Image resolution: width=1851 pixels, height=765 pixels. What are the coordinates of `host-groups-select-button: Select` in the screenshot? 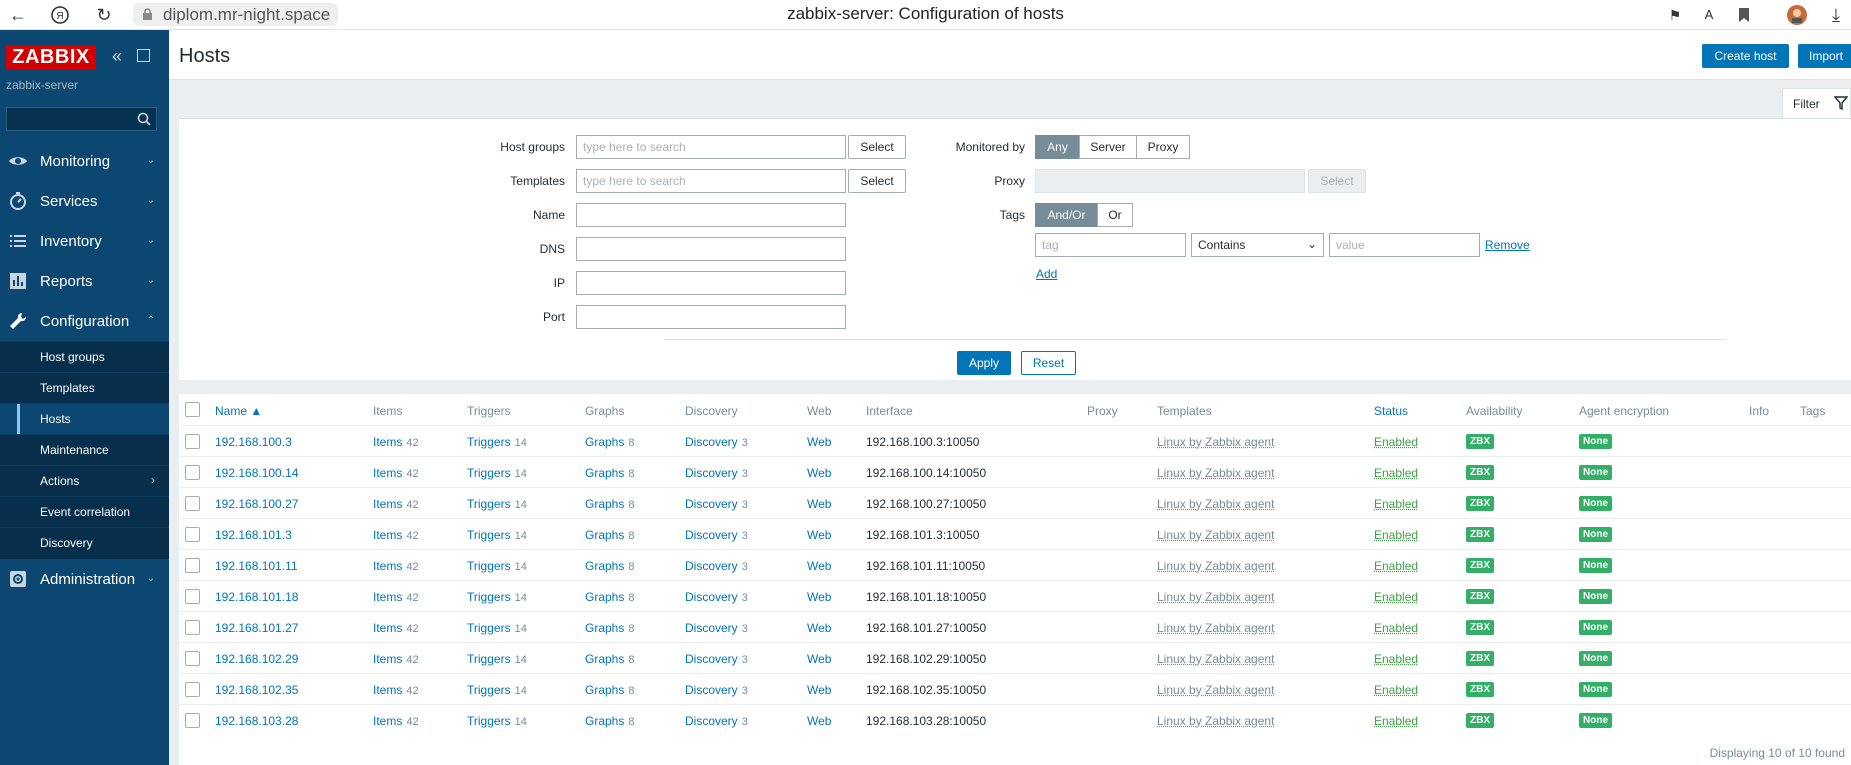 It's located at (877, 147).